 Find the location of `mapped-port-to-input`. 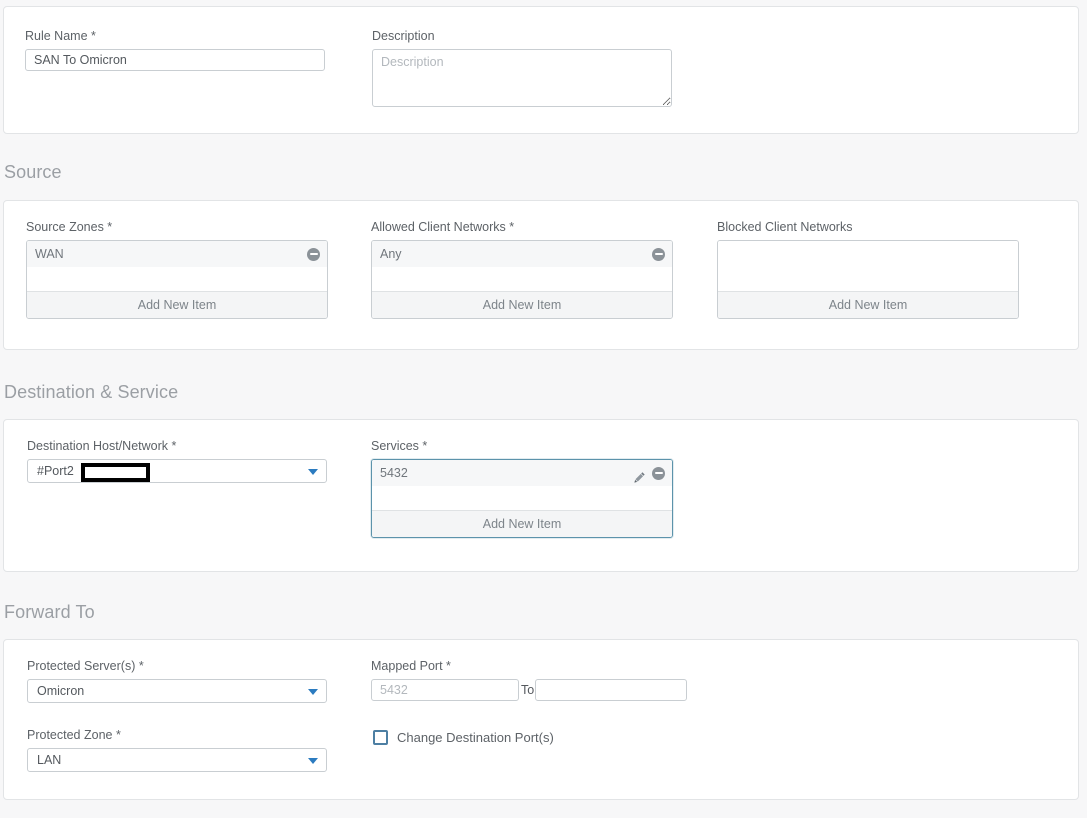

mapped-port-to-input is located at coordinates (611, 690).